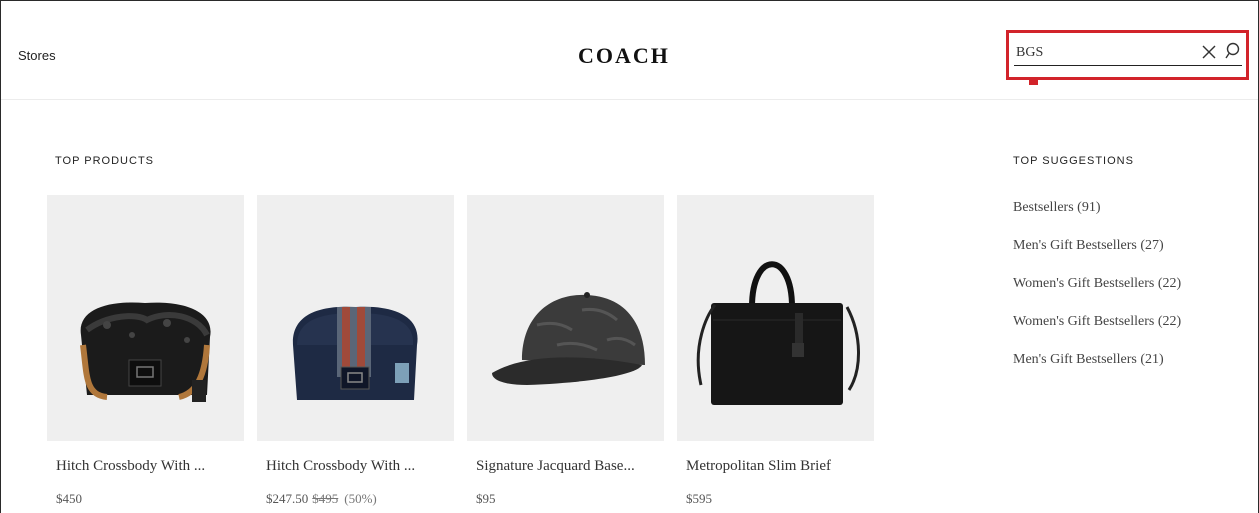 Image resolution: width=1259 pixels, height=513 pixels. Describe the element at coordinates (1088, 360) in the screenshot. I see `suggestion-mens-gift-bestsellers-2: Men's Gift Bestsellers (21)` at that location.